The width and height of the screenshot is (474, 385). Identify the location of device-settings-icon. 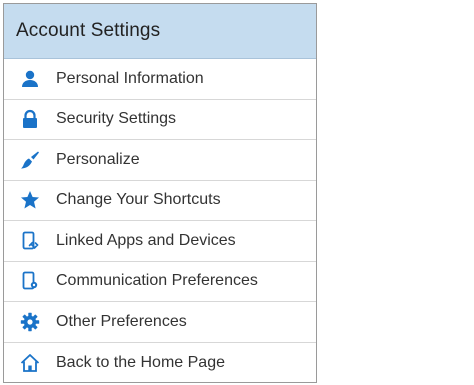
(30, 281).